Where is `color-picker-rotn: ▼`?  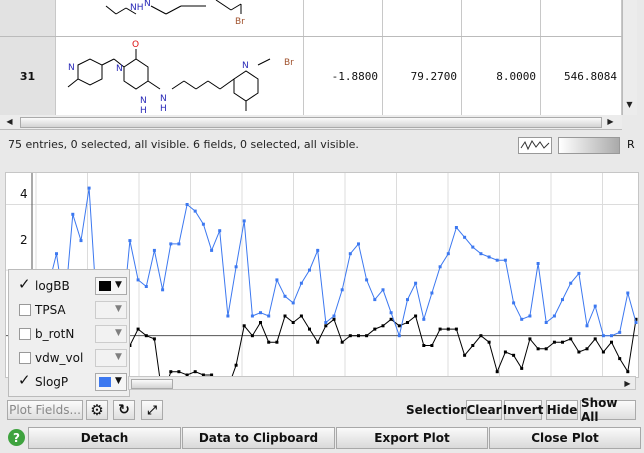 color-picker-rotn: ▼ is located at coordinates (111, 334).